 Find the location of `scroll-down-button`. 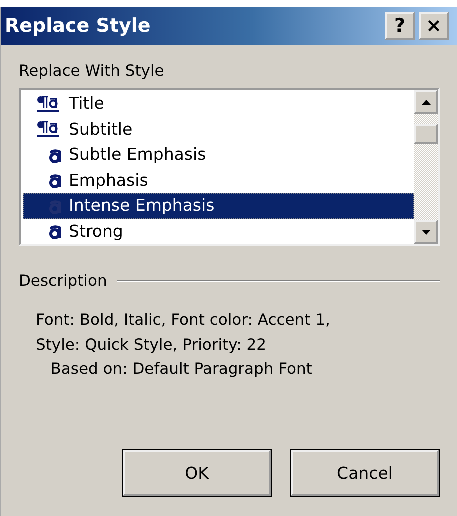

scroll-down-button is located at coordinates (426, 232).